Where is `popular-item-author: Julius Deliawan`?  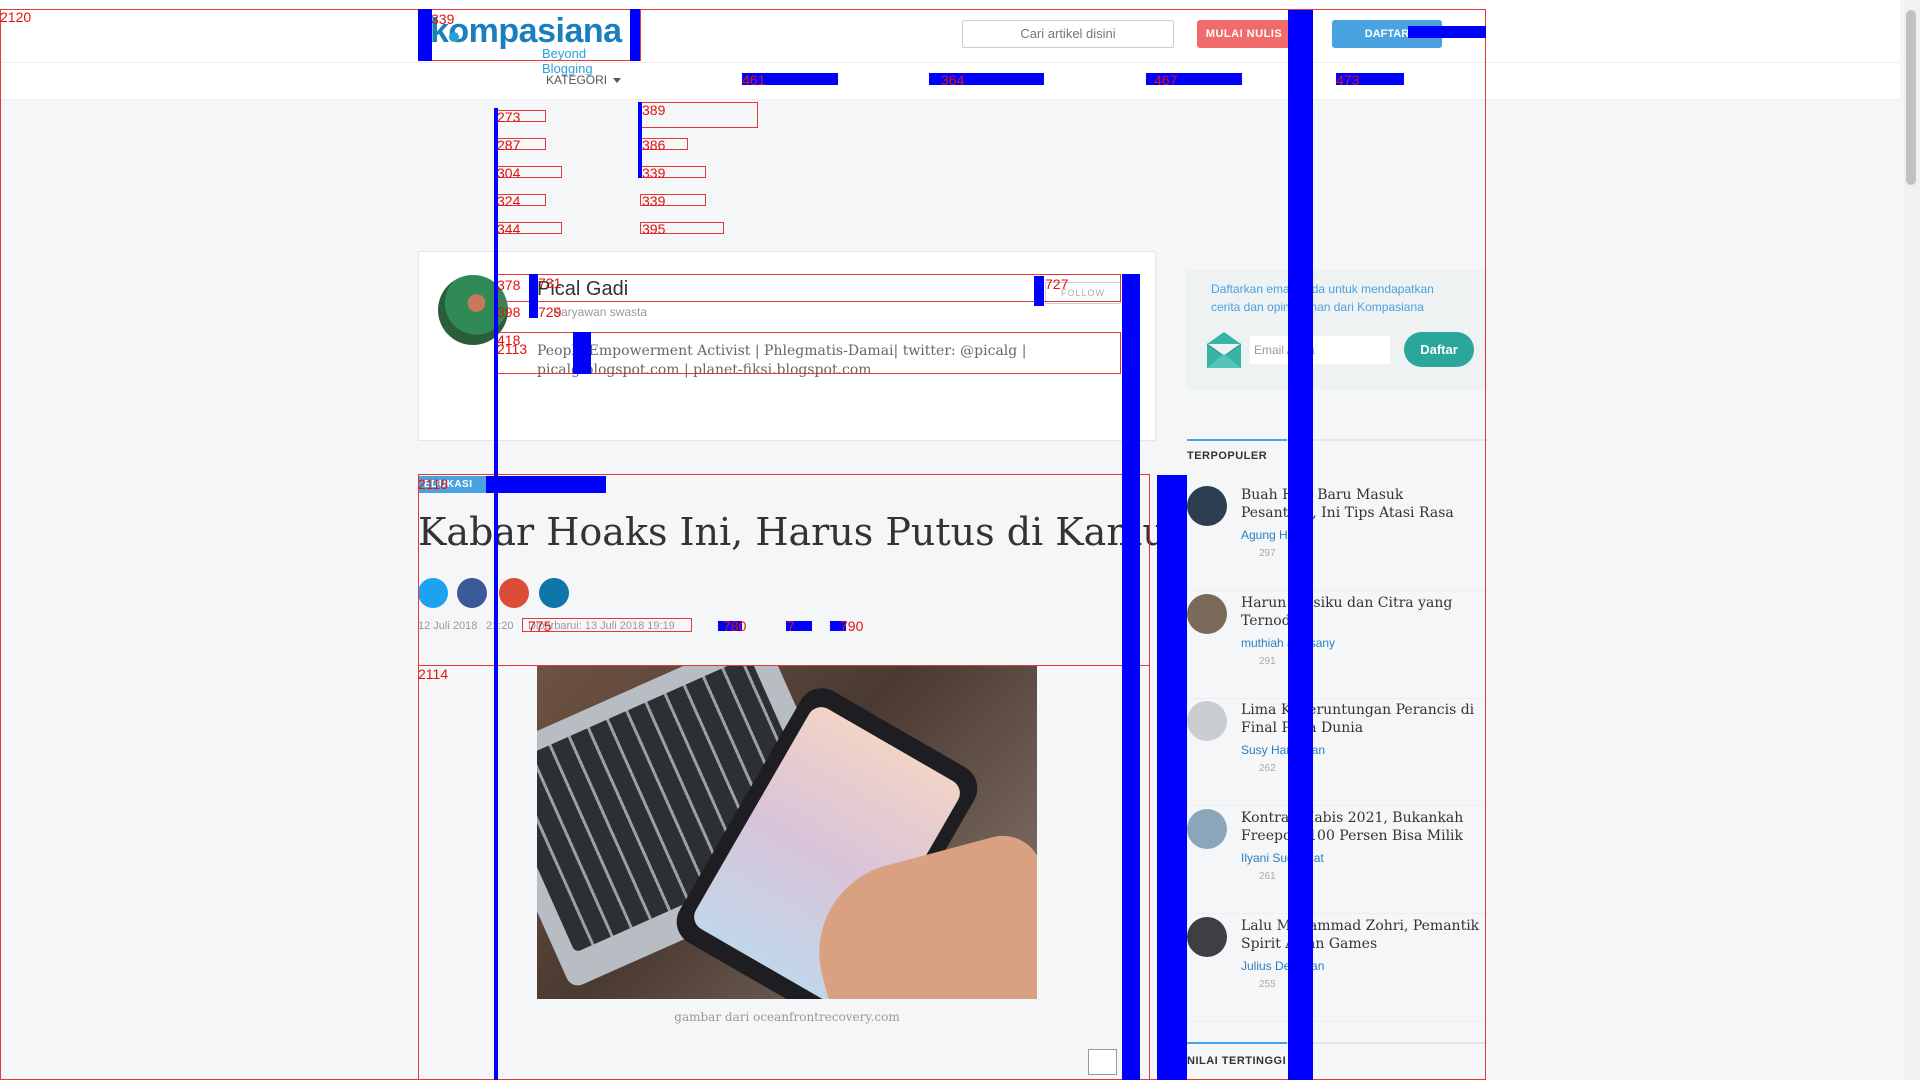
popular-item-author: Julius Deliawan is located at coordinates (1282, 966).